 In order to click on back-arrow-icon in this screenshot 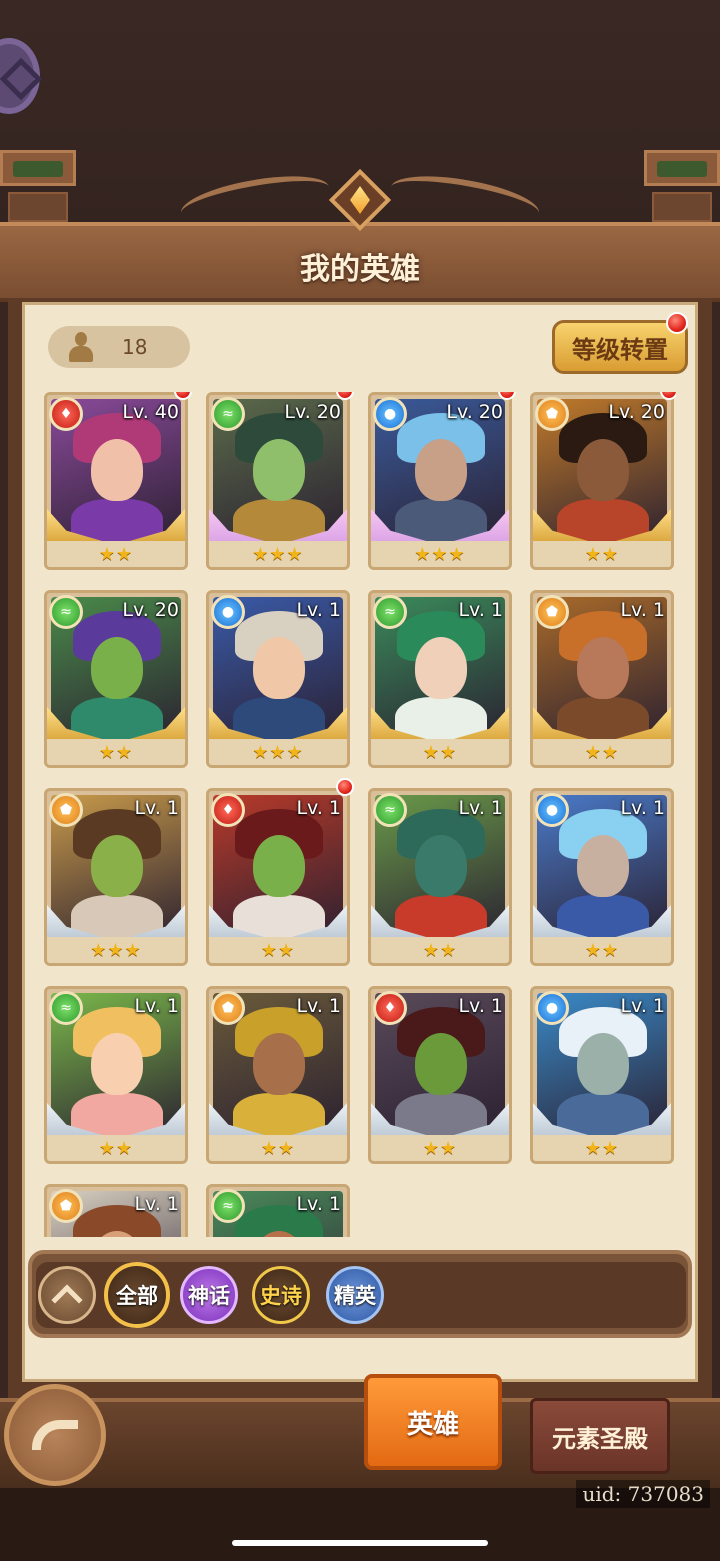, I will do `click(55, 1435)`.